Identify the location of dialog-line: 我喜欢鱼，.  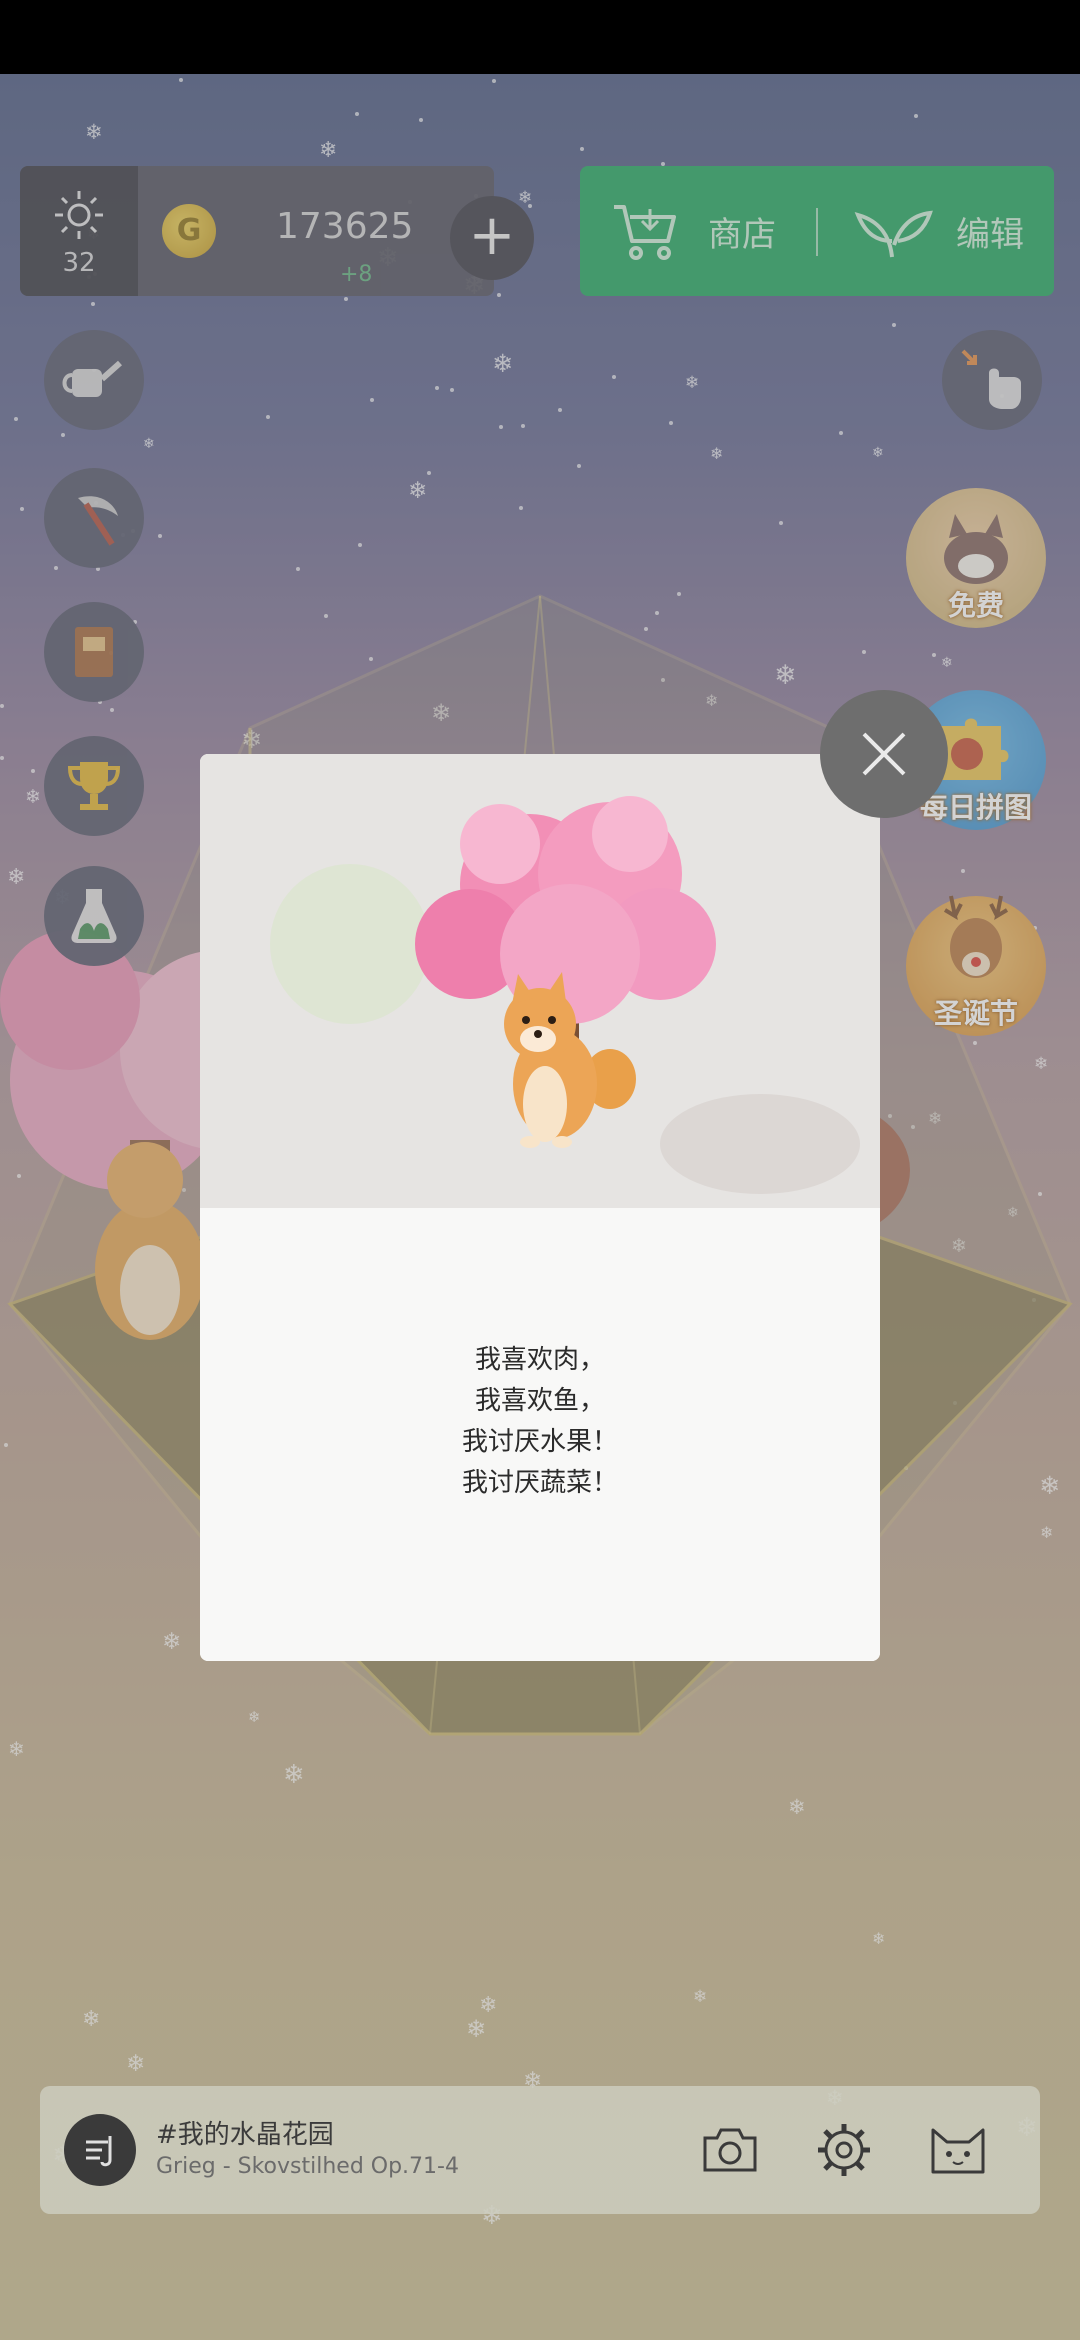
(539, 1401).